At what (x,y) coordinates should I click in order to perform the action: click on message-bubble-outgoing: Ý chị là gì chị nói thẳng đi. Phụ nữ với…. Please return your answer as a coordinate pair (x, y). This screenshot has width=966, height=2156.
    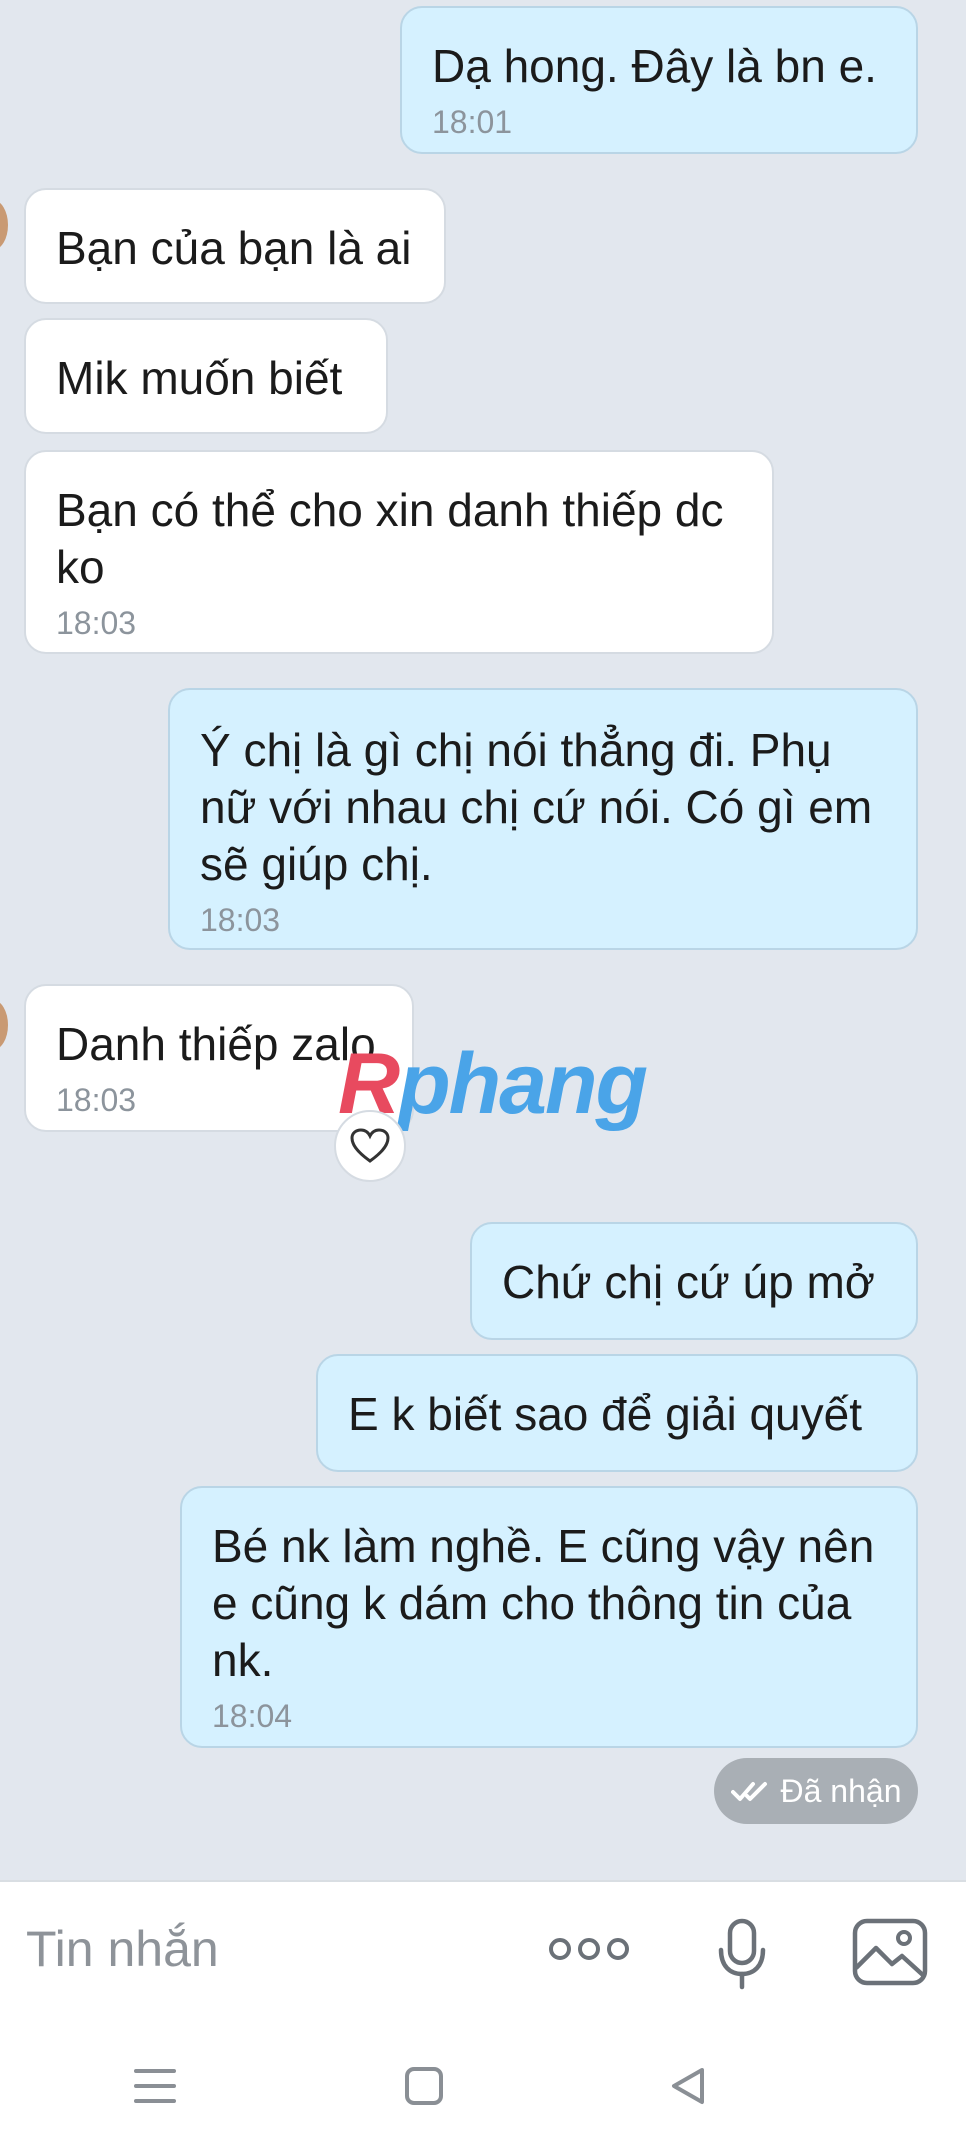
    Looking at the image, I should click on (543, 819).